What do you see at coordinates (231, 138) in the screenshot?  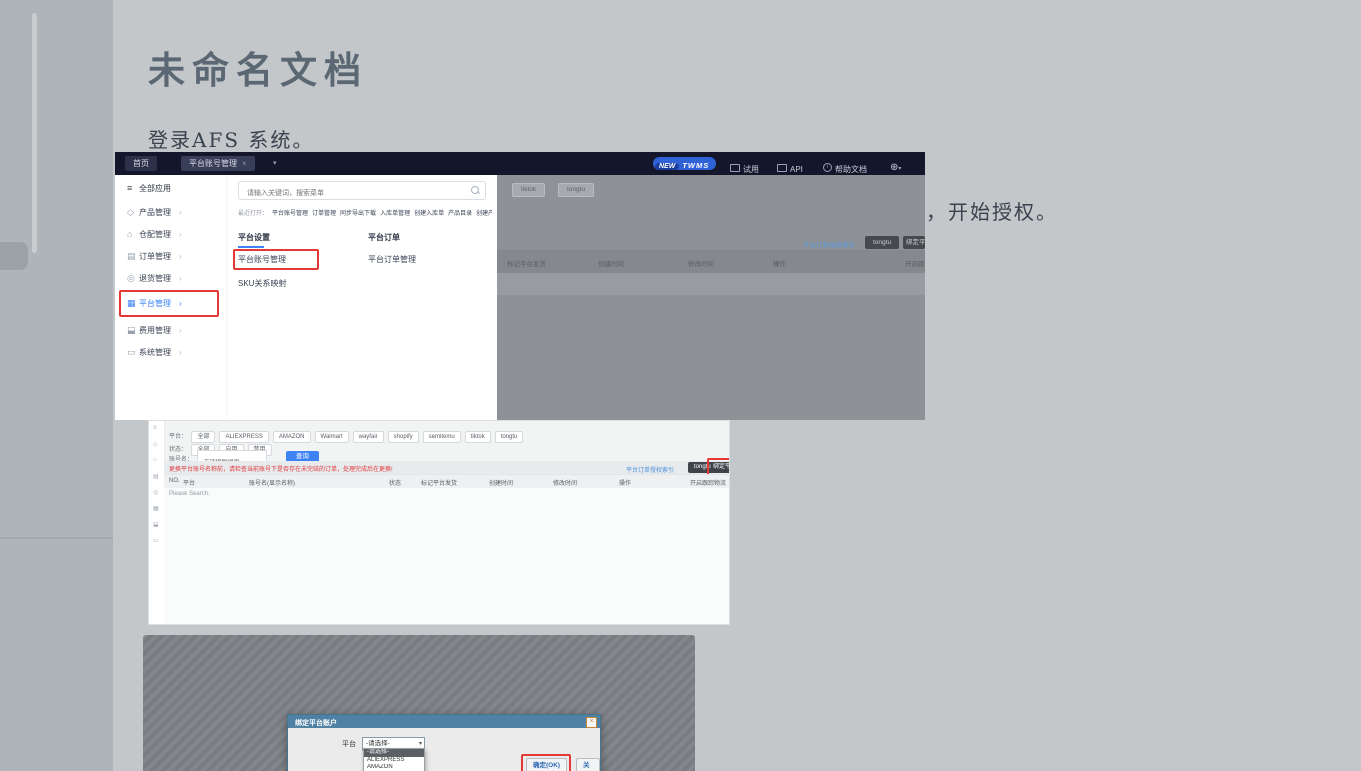 I see `doc-paragraph: 登录AFS 系统。` at bounding box center [231, 138].